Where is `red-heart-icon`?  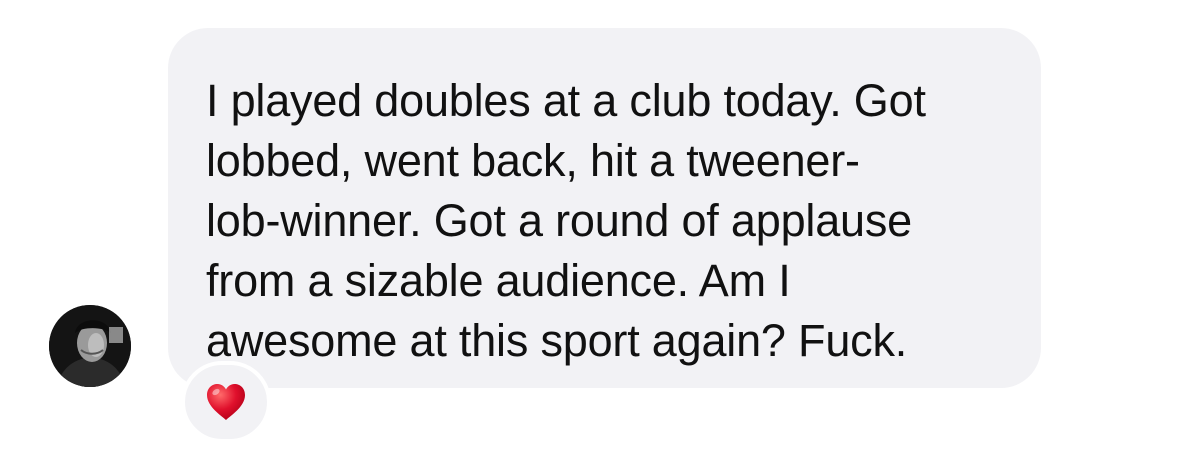
red-heart-icon is located at coordinates (226, 402).